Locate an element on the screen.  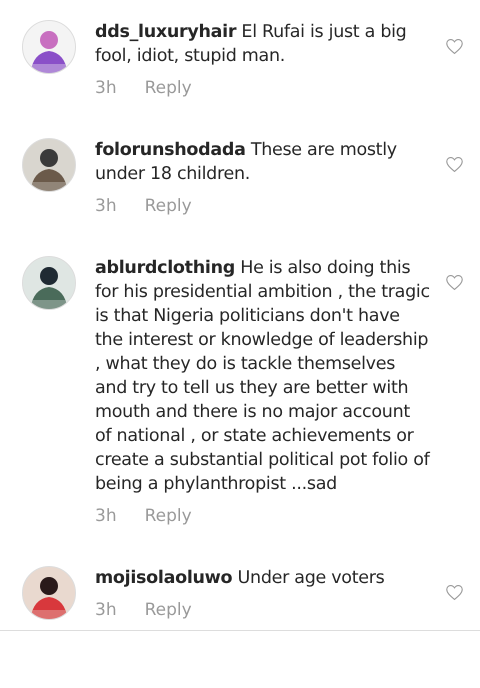
comment-text: dds_luxuryhair El Rufai is just a big fool, idiot, stupid man. is located at coordinates (251, 44).